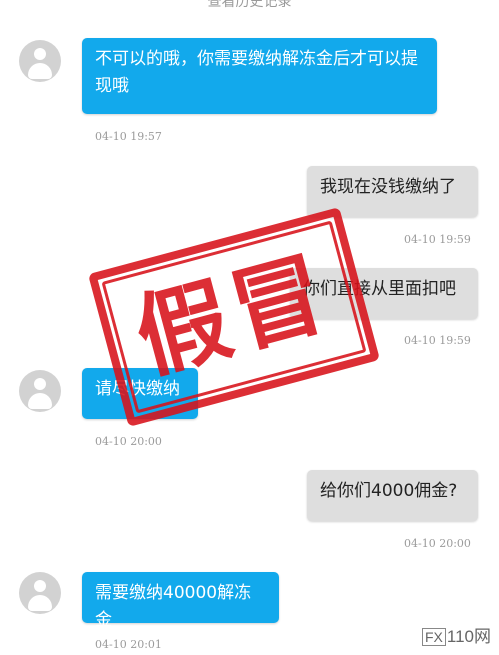 Image resolution: width=499 pixels, height=655 pixels. Describe the element at coordinates (468, 636) in the screenshot. I see `watermark-text: 110网` at that location.